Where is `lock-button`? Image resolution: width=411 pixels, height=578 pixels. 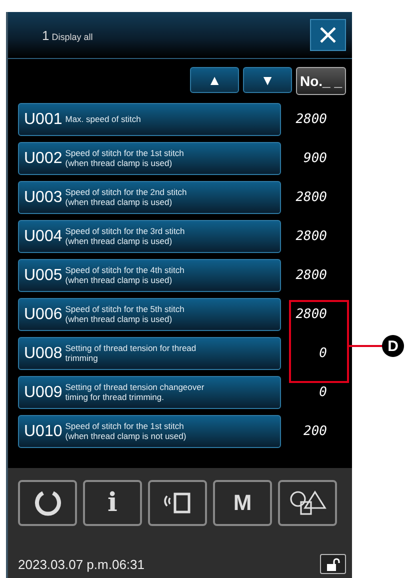 lock-button is located at coordinates (333, 564).